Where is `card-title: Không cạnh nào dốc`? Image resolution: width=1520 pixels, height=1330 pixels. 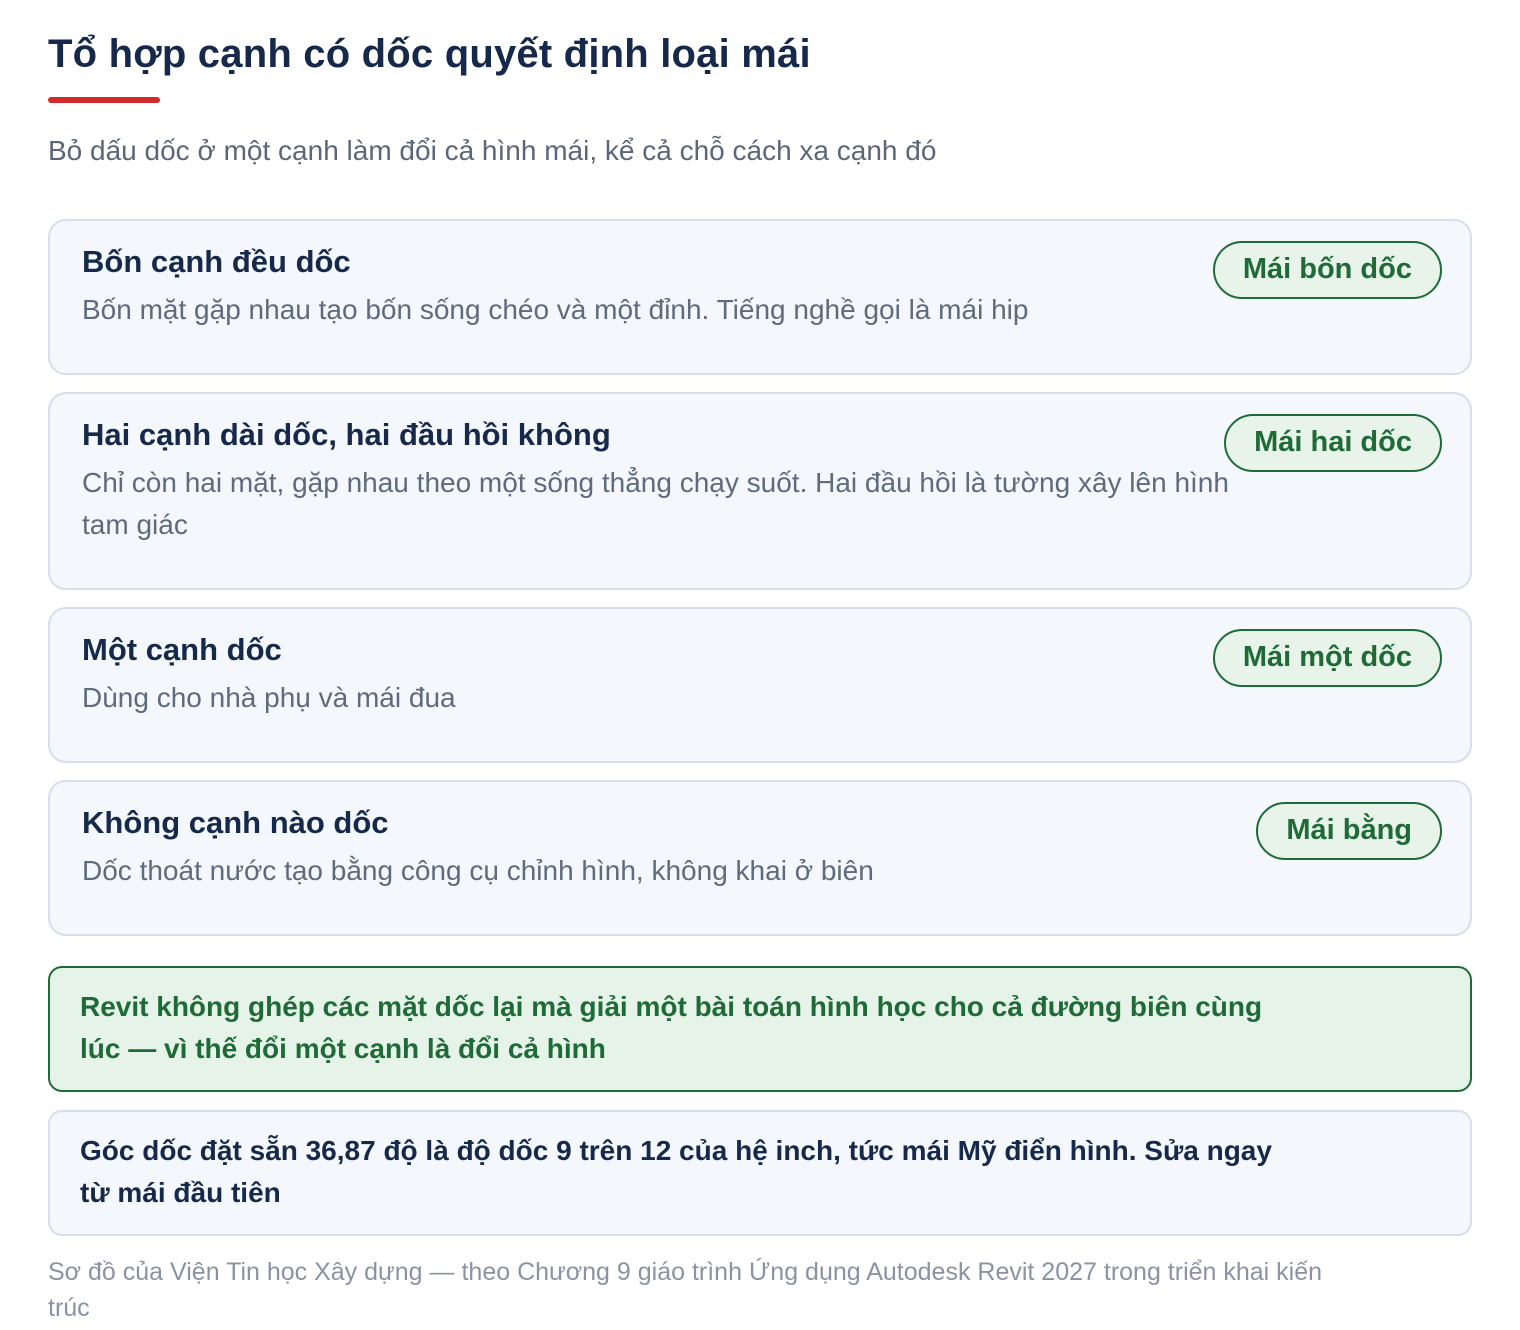 card-title: Không cạnh nào dốc is located at coordinates (235, 822).